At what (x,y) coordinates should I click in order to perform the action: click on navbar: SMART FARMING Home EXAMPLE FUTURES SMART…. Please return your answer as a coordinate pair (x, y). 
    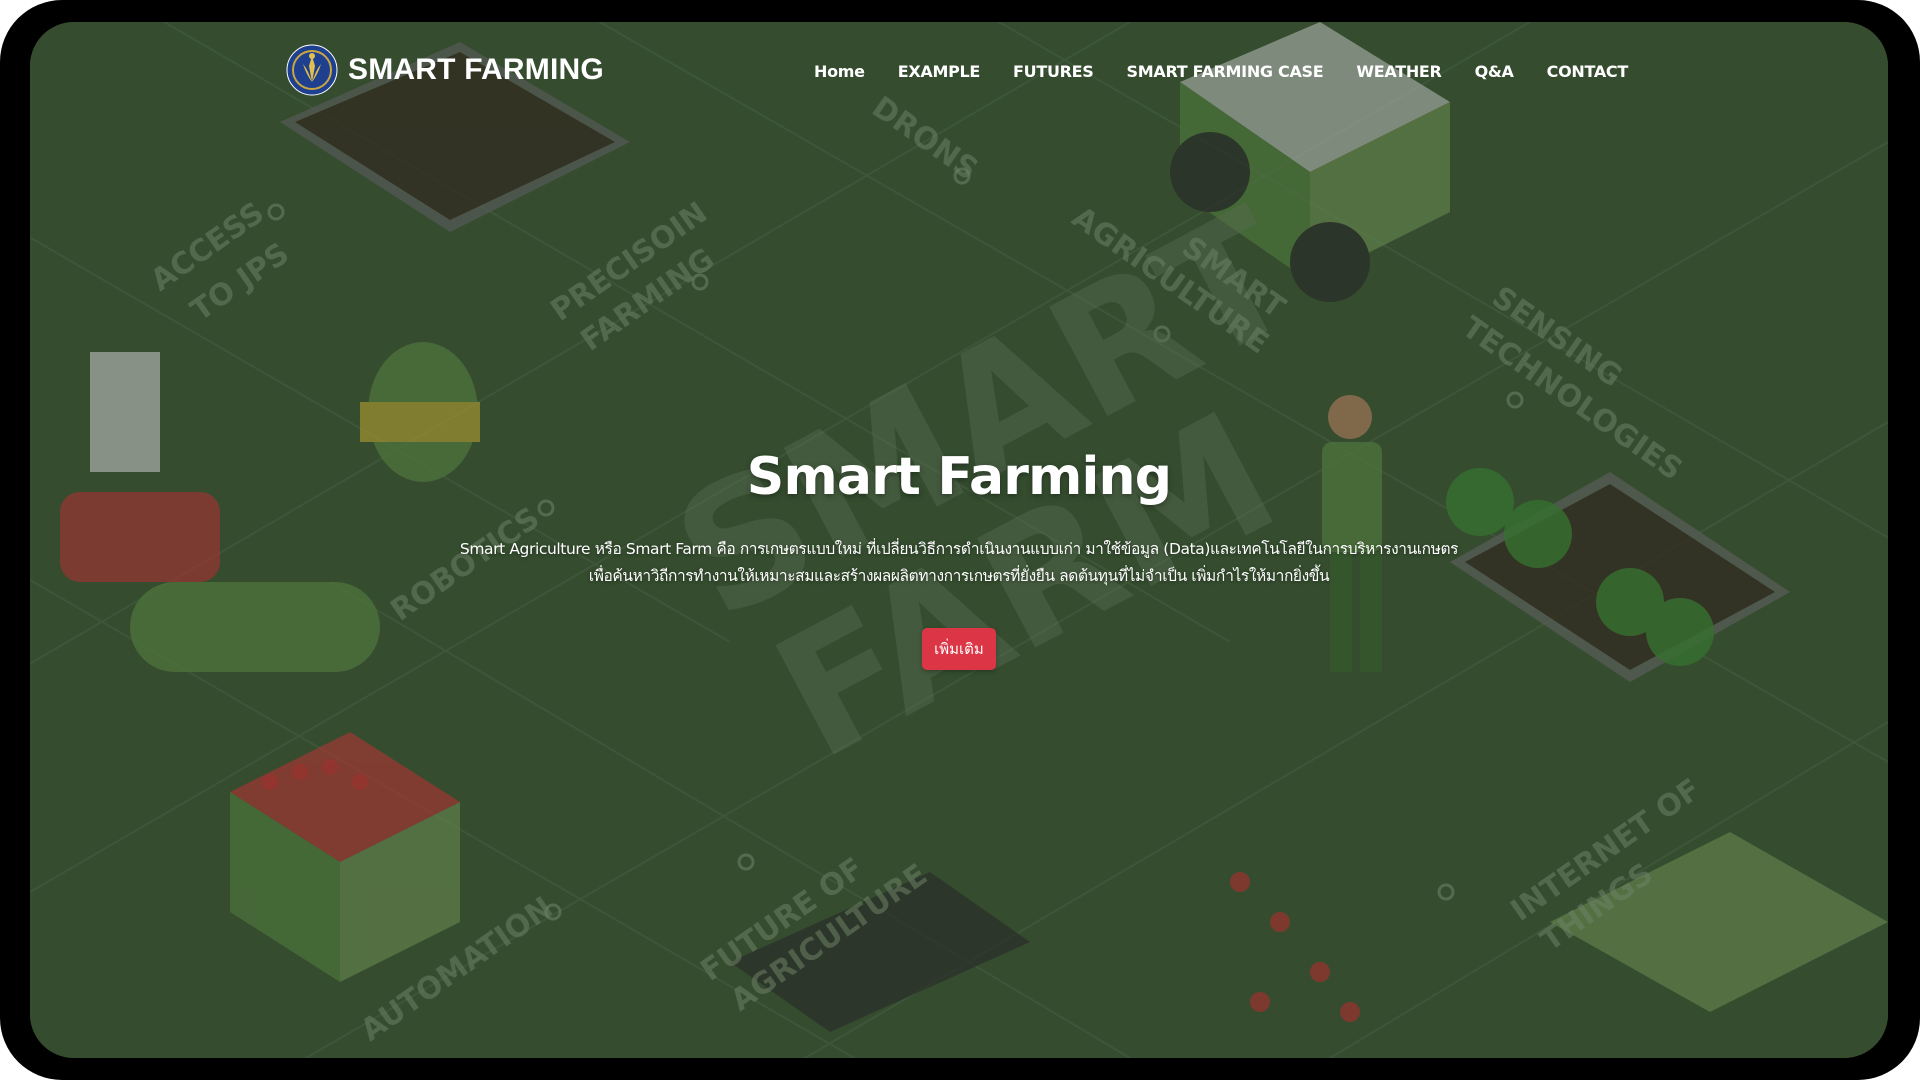
    Looking at the image, I should click on (959, 77).